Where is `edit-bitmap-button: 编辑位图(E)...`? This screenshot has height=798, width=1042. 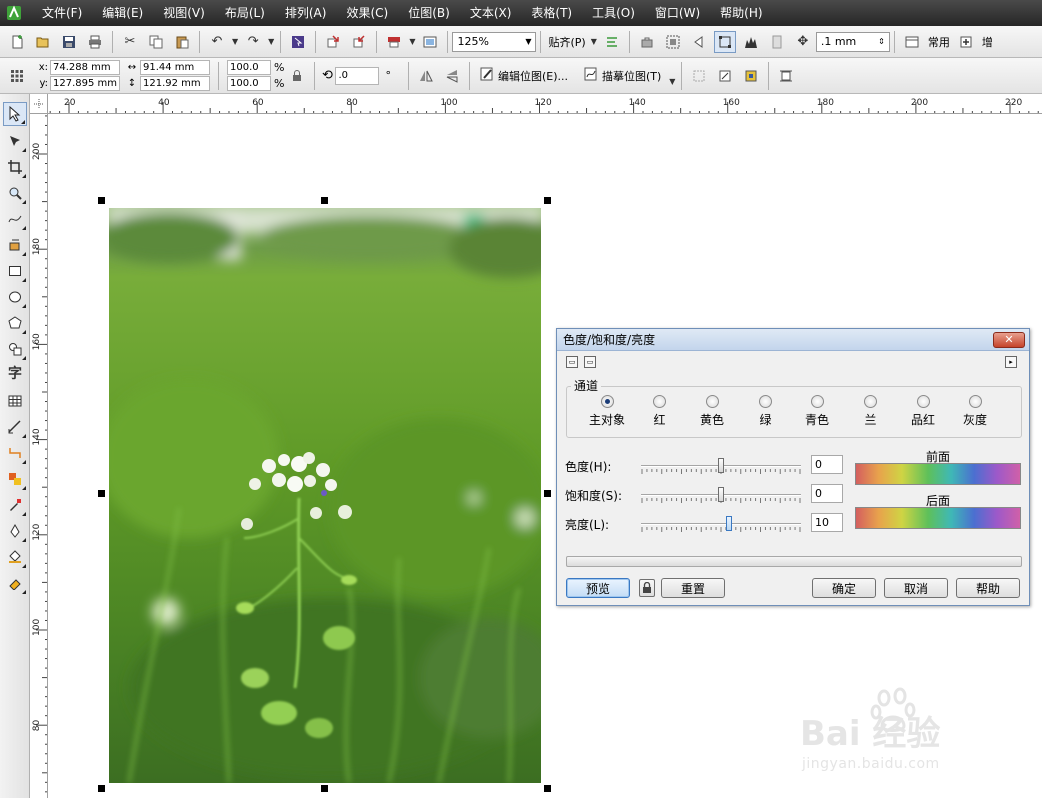
edit-bitmap-button: 编辑位图(E)... is located at coordinates (524, 76).